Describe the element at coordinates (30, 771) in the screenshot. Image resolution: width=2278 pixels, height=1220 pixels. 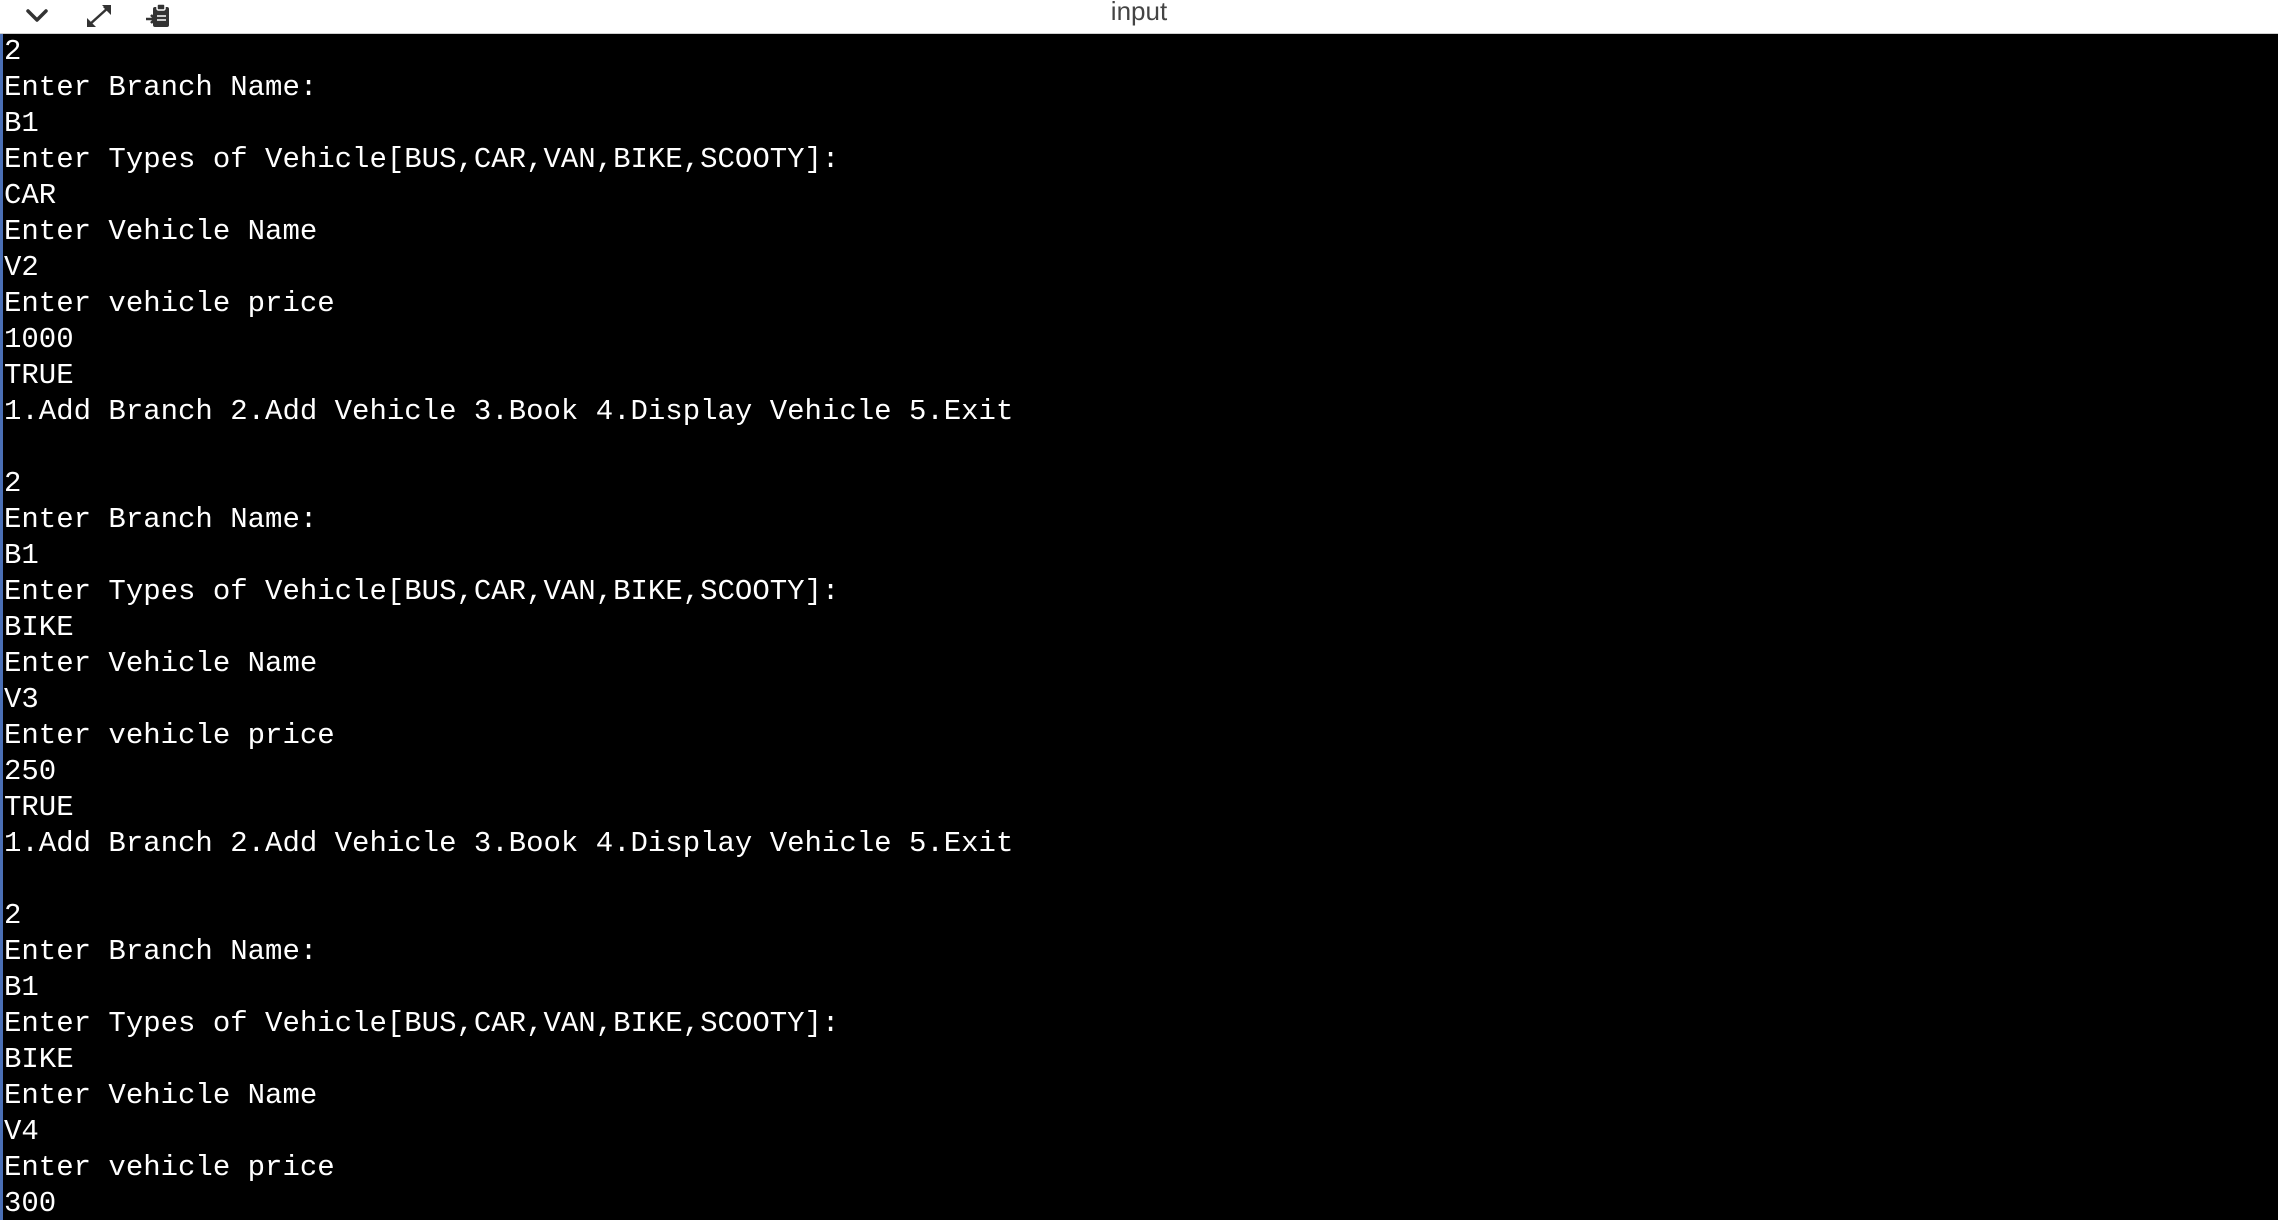
I see `console-line: 250` at that location.